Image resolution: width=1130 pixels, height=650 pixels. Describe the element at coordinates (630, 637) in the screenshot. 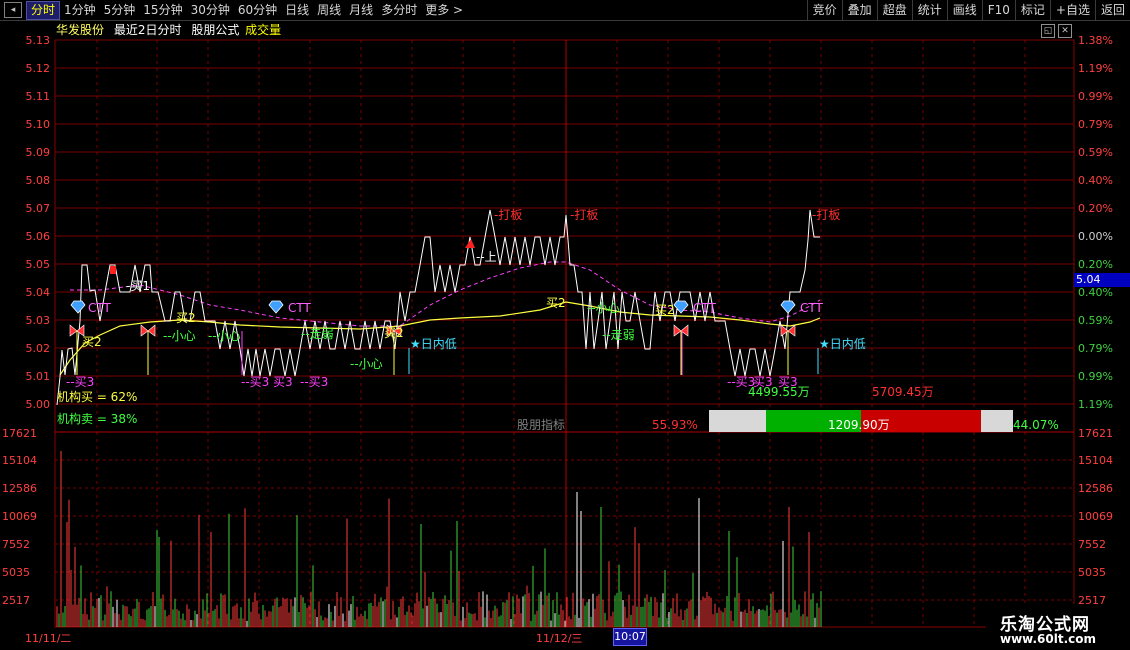

I see `time-cursor-label: 10:07` at that location.